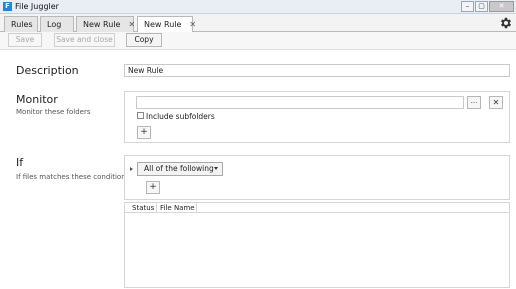 This screenshot has height=289, width=516. Describe the element at coordinates (153, 187) in the screenshot. I see `add-condition-button: +` at that location.